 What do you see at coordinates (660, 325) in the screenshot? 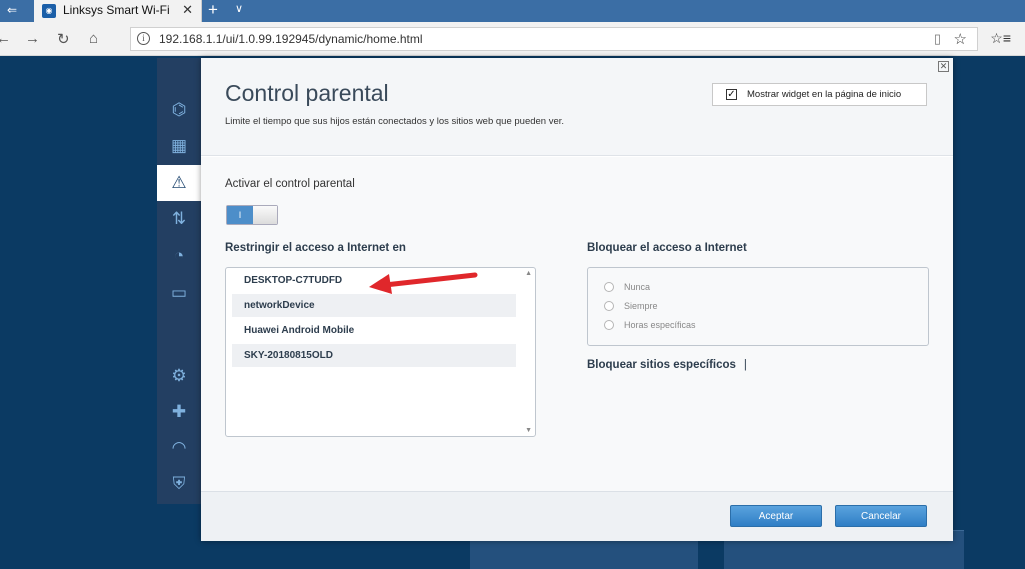
I see `radio-label: Horas específicas` at bounding box center [660, 325].